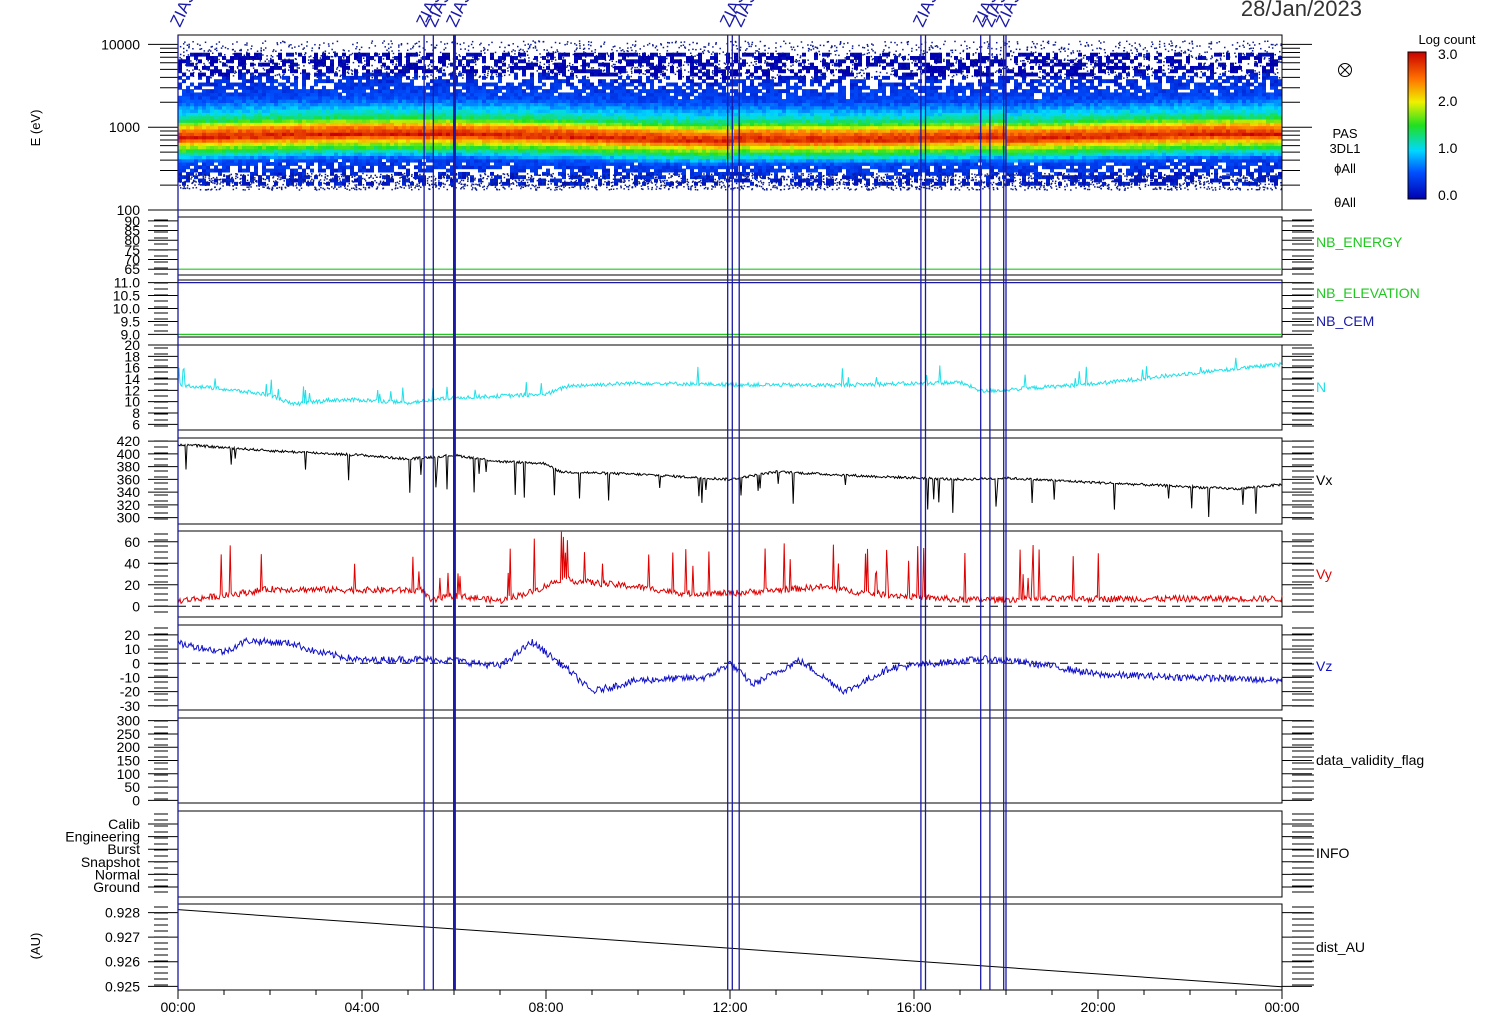 The width and height of the screenshot is (1512, 1020). What do you see at coordinates (1345, 202) in the screenshot?
I see `spectrogram-side-label: θAll` at bounding box center [1345, 202].